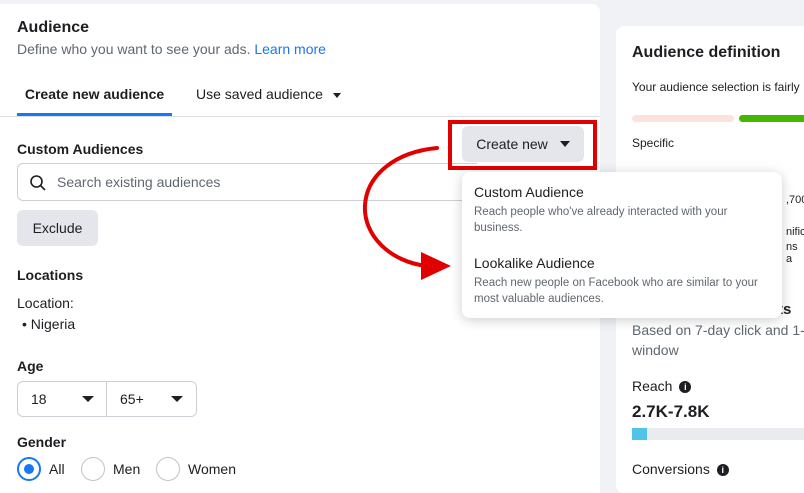 The height and width of the screenshot is (493, 804). I want to click on conversions-label: Conversions, so click(671, 469).